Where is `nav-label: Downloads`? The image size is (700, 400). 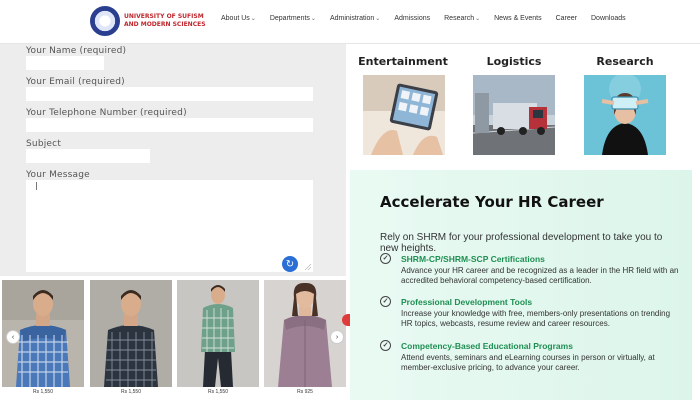
nav-label: Downloads is located at coordinates (608, 18).